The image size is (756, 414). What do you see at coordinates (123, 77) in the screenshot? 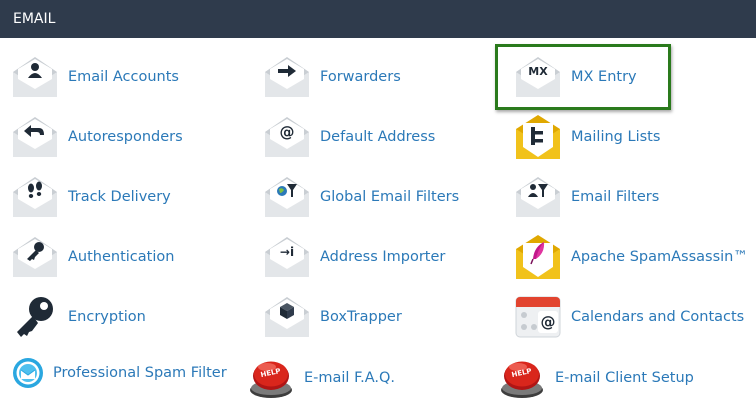
I see `email-accounts-label: Email Accounts` at bounding box center [123, 77].